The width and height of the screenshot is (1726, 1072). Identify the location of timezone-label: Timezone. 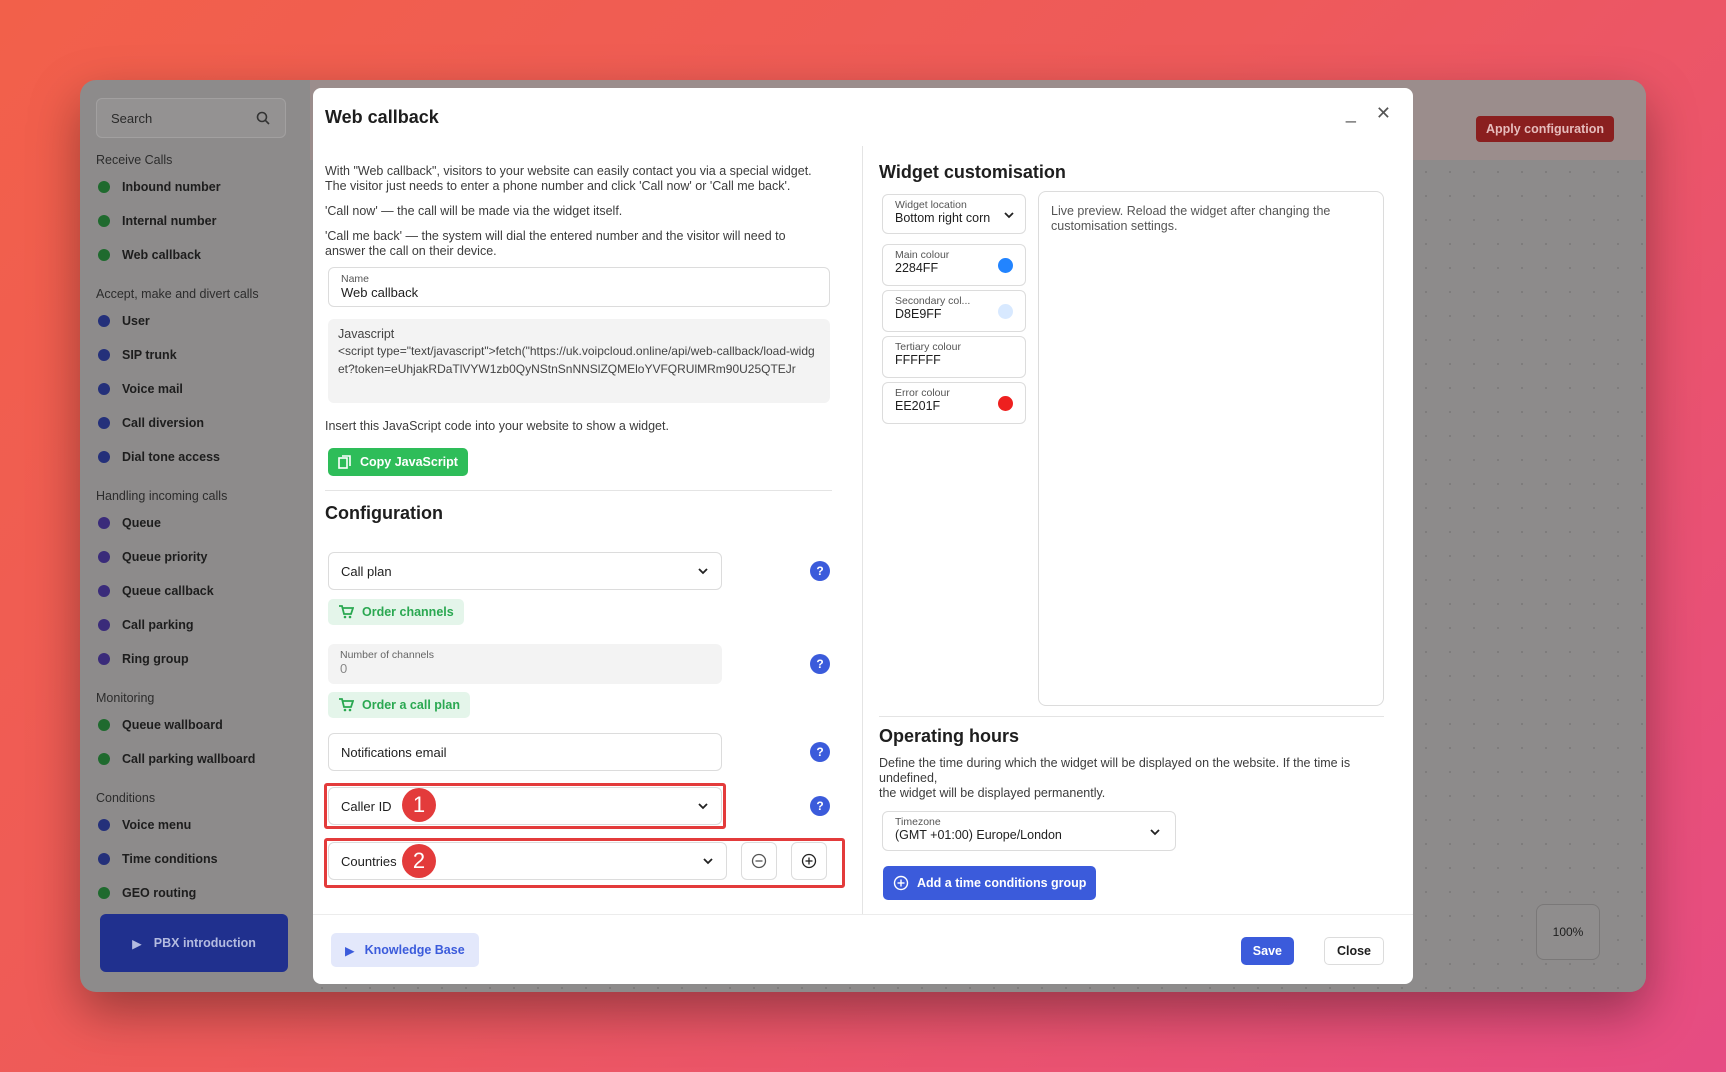
(918, 822).